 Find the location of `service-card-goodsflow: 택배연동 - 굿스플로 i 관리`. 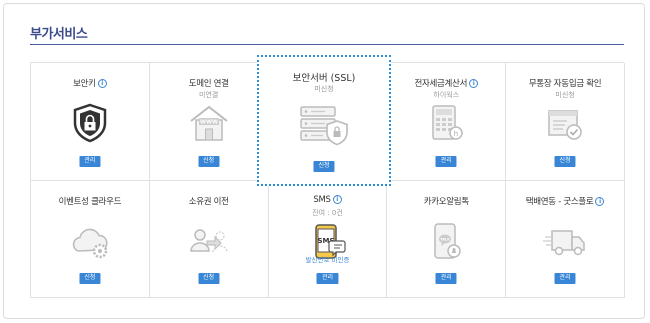

service-card-goodsflow: 택배연동 - 굿스플로 i 관리 is located at coordinates (565, 239).